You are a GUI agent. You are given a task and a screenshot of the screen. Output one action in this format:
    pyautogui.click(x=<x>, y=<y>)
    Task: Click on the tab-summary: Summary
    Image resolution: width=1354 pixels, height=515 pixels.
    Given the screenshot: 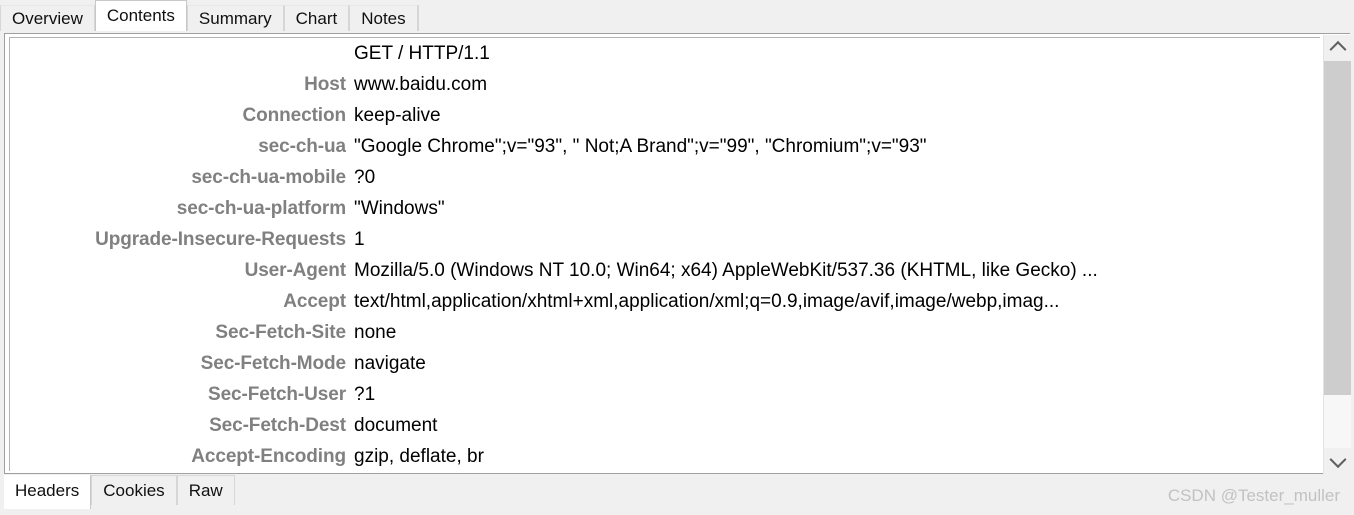 What is the action you would take?
    pyautogui.click(x=235, y=18)
    